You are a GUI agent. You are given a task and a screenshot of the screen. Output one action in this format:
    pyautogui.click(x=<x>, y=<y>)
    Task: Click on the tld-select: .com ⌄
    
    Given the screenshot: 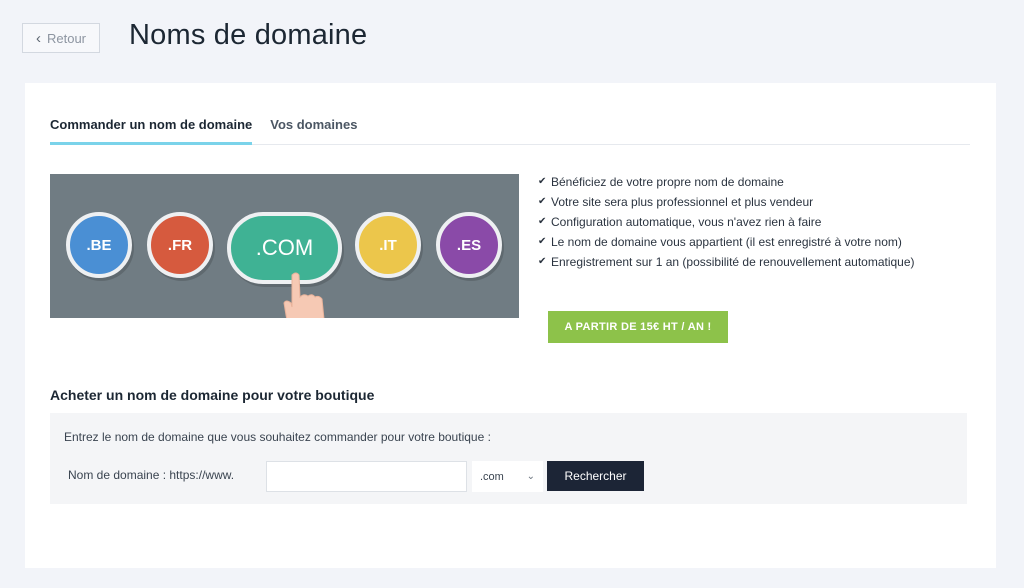 What is the action you would take?
    pyautogui.click(x=507, y=476)
    